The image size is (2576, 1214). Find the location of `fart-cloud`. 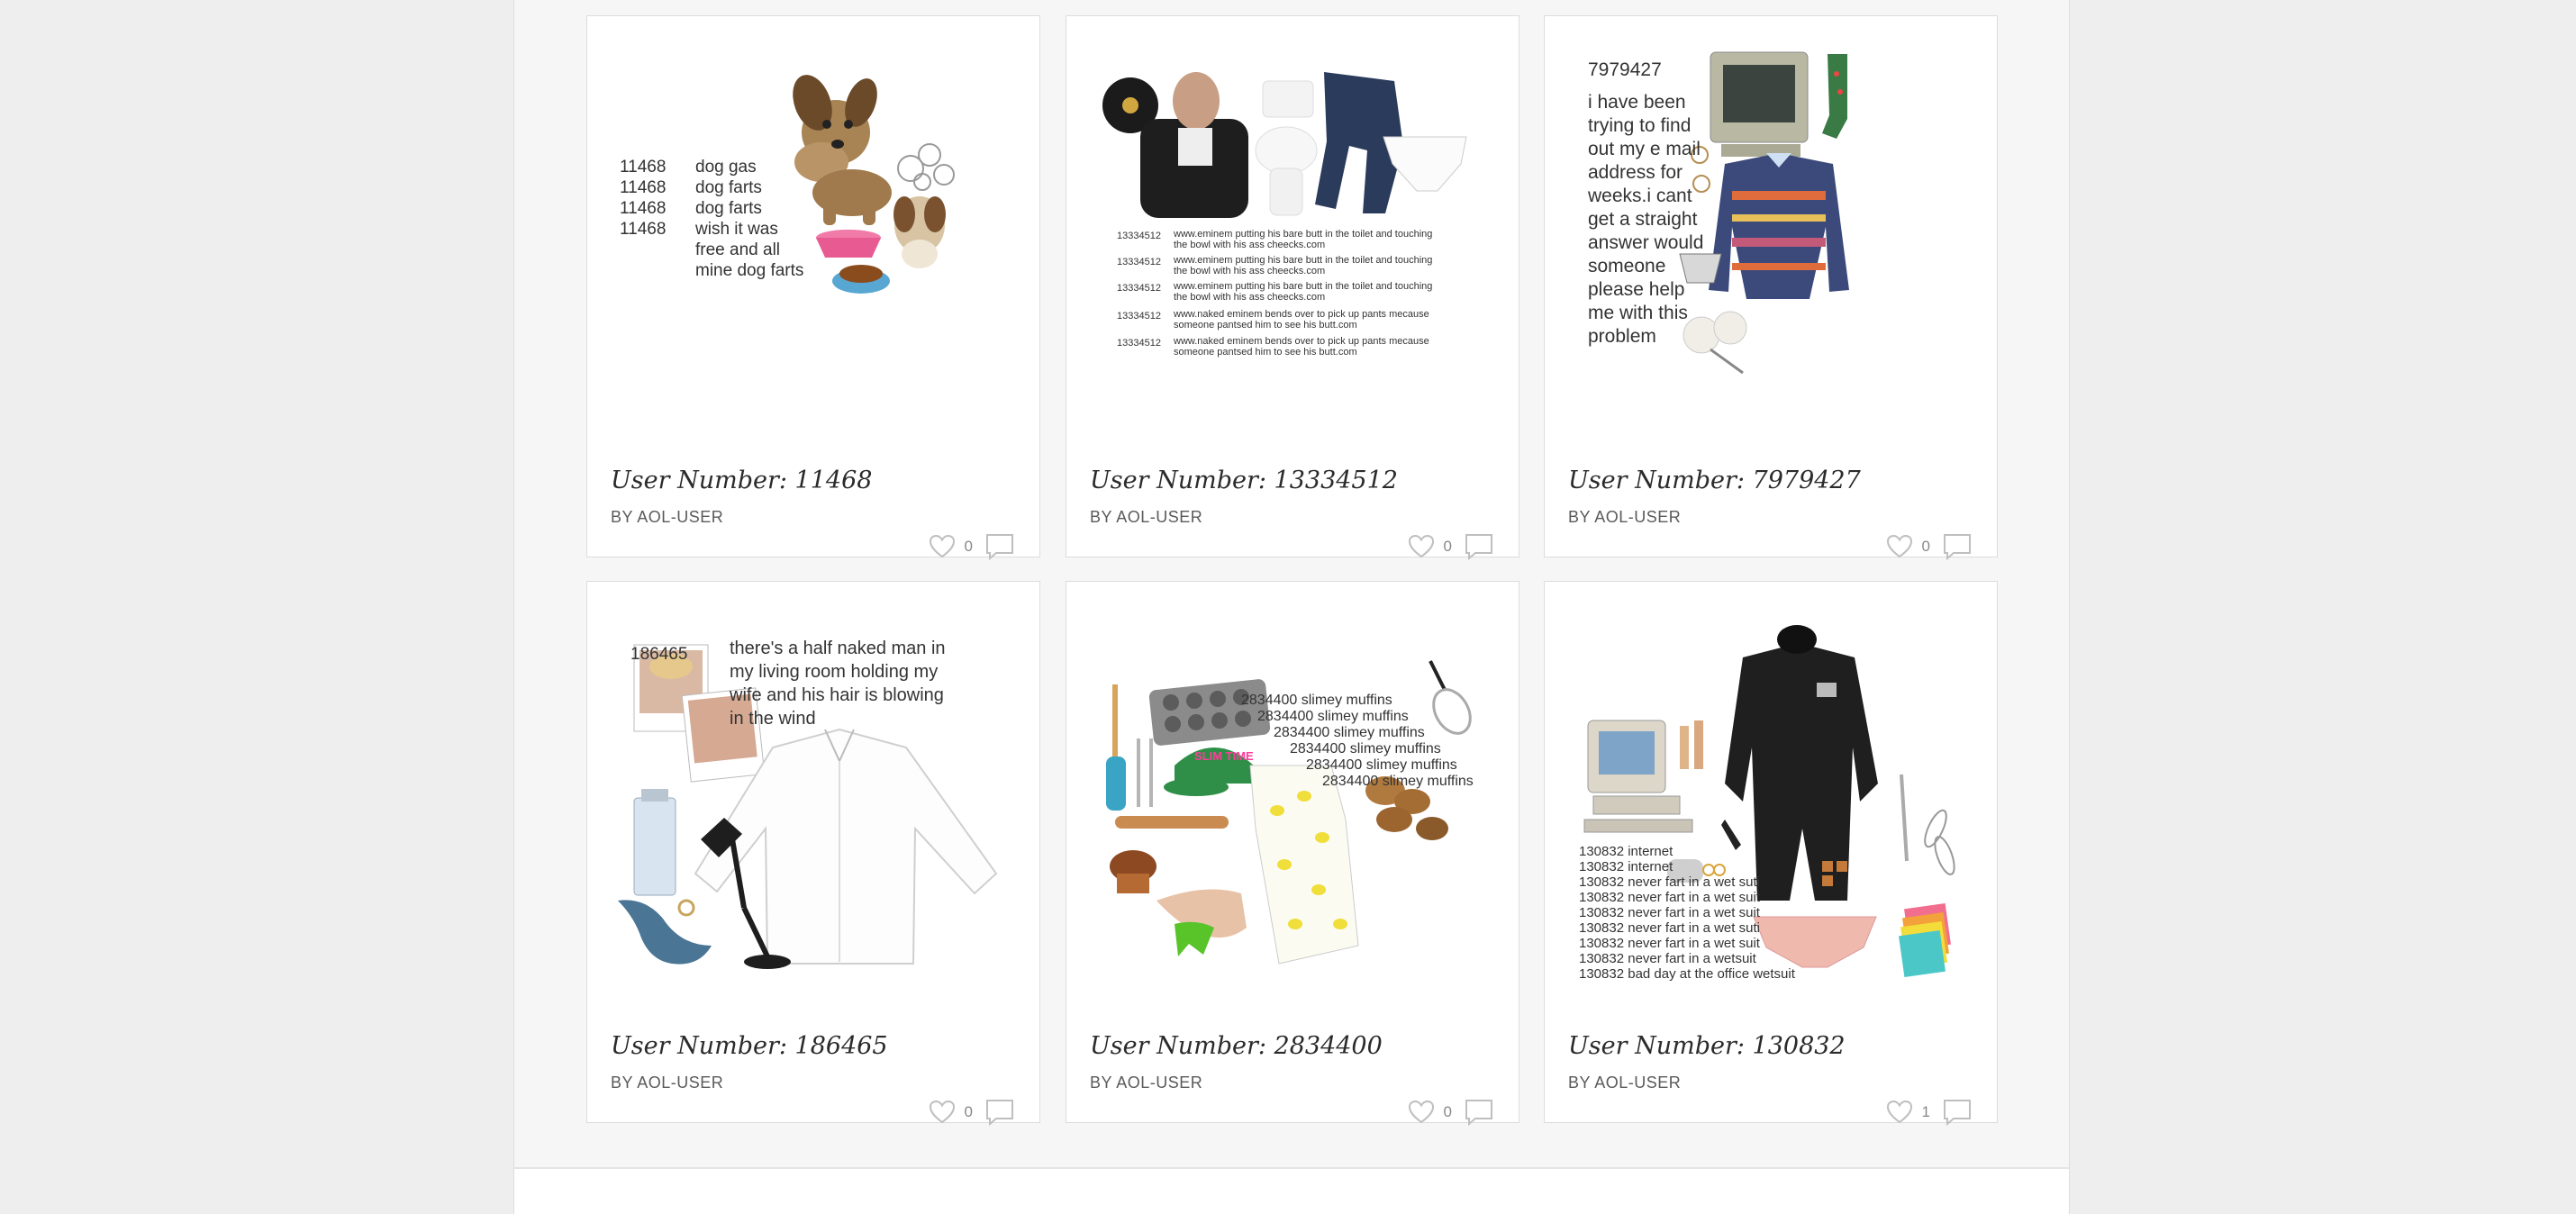

fart-cloud is located at coordinates (926, 167).